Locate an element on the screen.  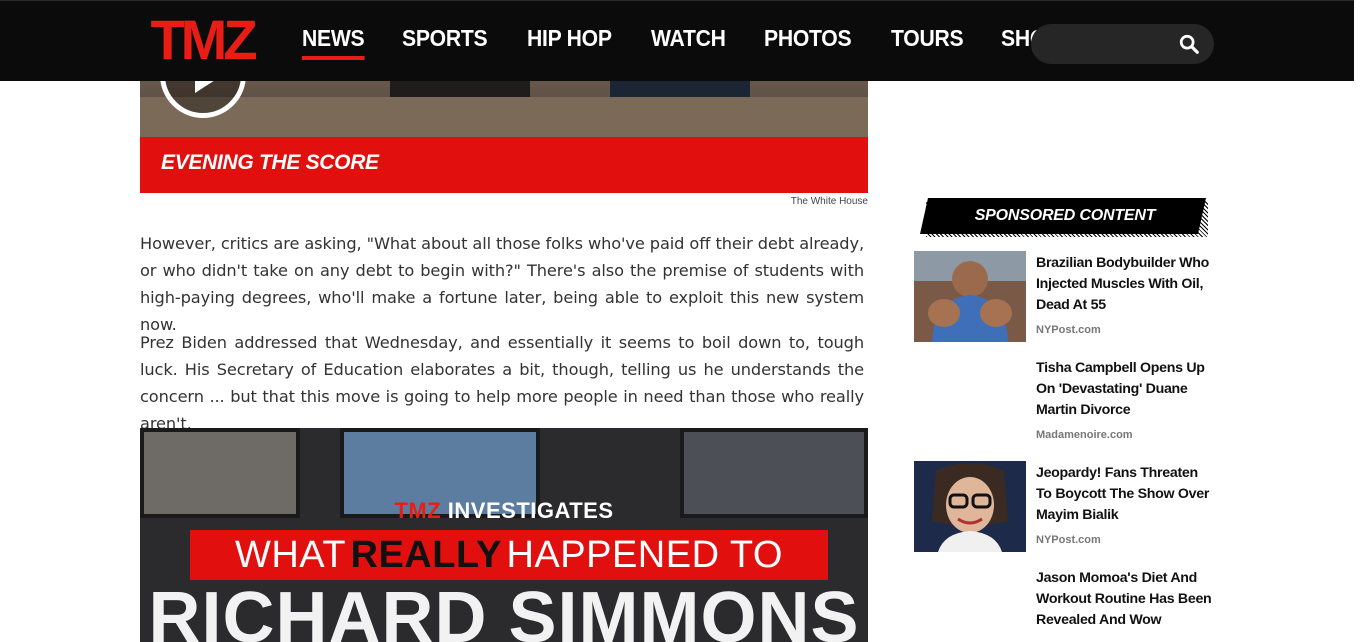
video-caption-banner: EVENING THE SCORE is located at coordinates (504, 165).